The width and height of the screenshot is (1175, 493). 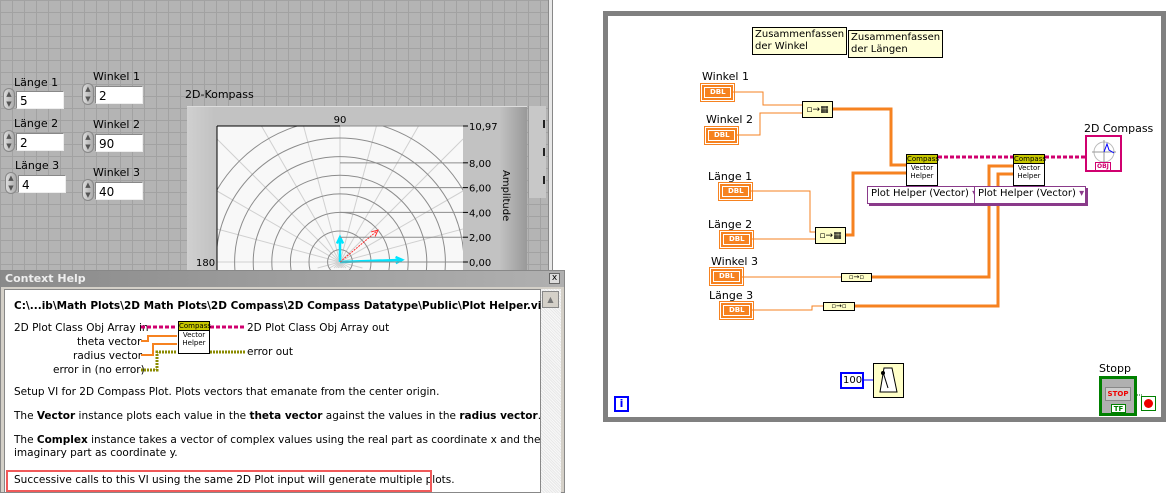 I want to click on compass-indicator-terminal: OBJ, so click(x=1103, y=153).